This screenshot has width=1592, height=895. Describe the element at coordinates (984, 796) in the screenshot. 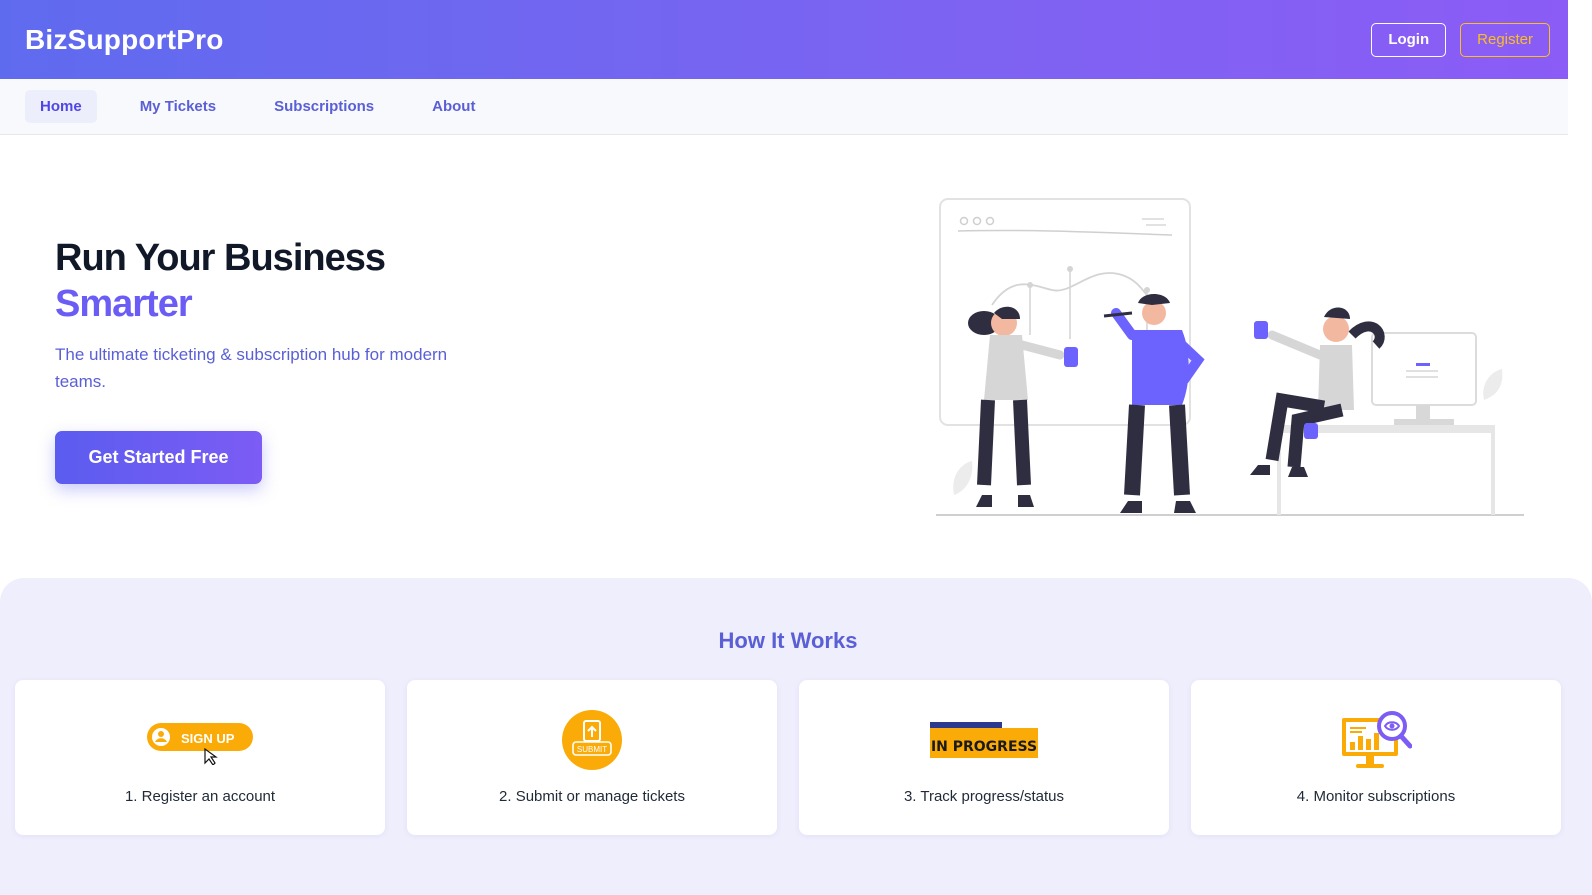

I see `step-label-track: 3. Track progress/status` at that location.